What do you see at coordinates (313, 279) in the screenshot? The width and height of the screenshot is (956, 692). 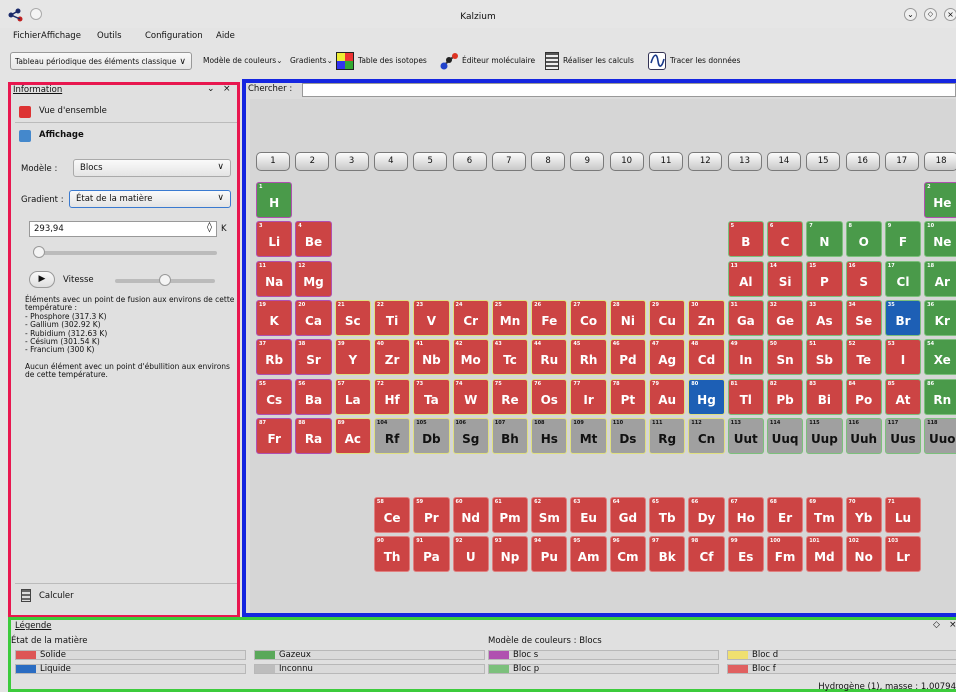 I see `element-mg: 12 Mg` at bounding box center [313, 279].